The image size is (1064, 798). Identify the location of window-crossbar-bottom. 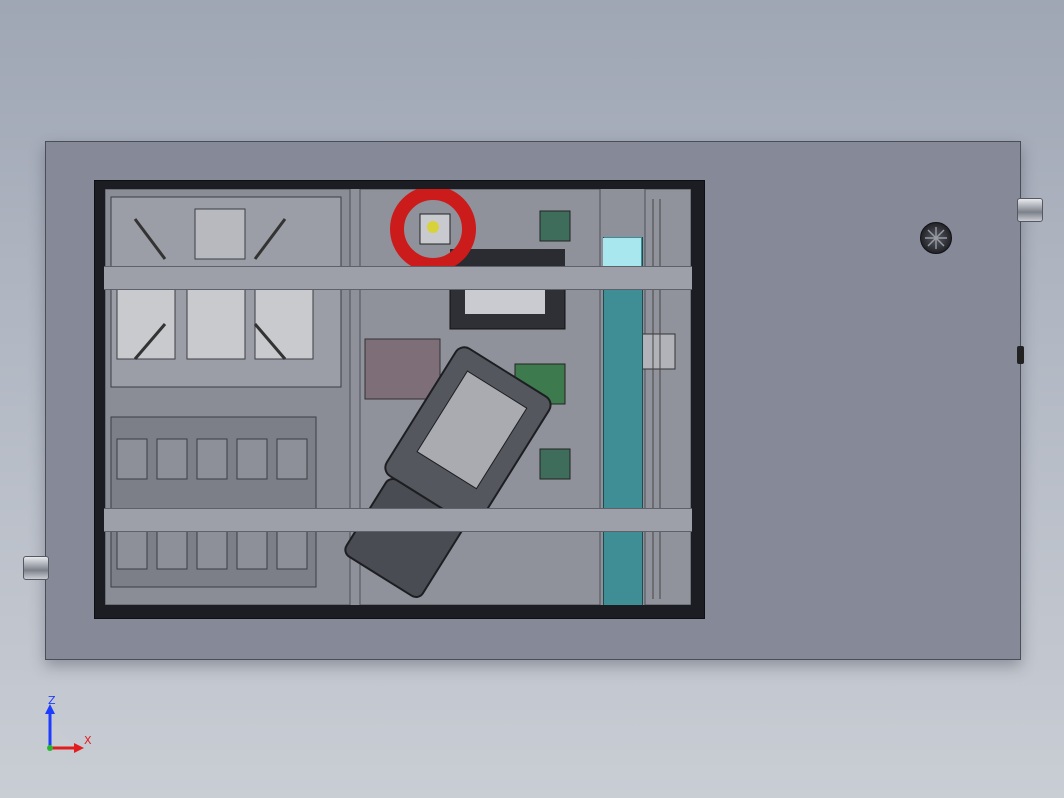
(398, 520).